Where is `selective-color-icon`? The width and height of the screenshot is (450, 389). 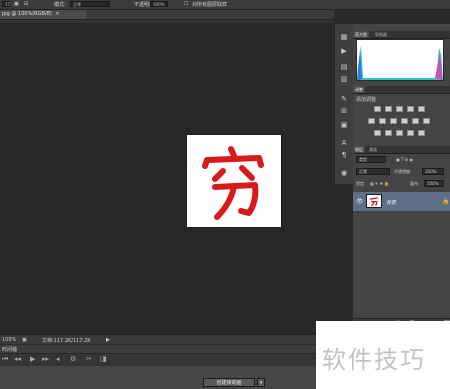
selective-color-icon is located at coordinates (421, 133).